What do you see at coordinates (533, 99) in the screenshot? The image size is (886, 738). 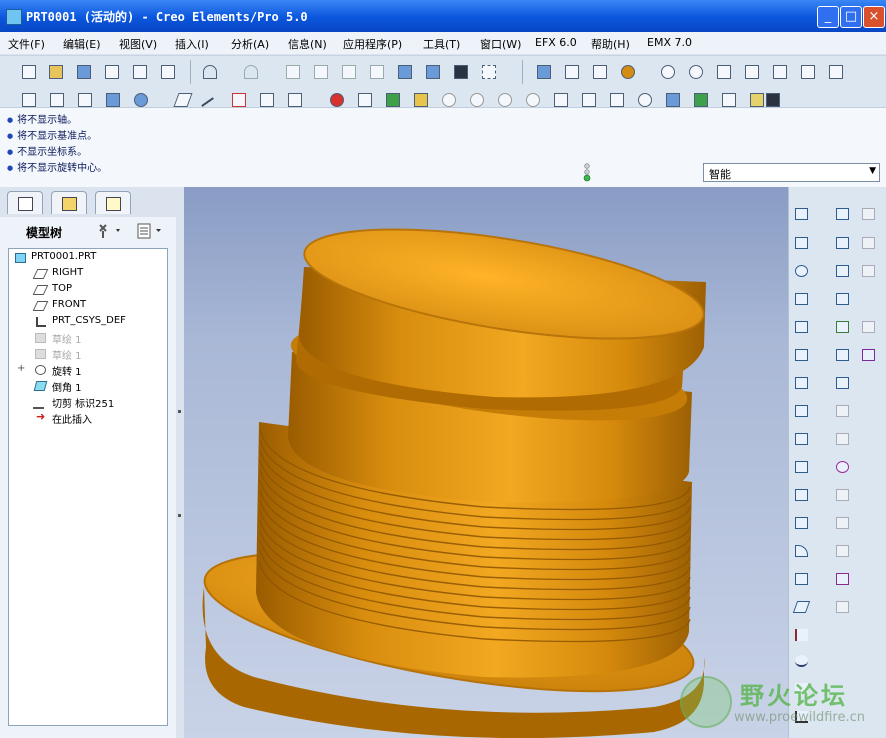 I see `visibility-4-icon` at bounding box center [533, 99].